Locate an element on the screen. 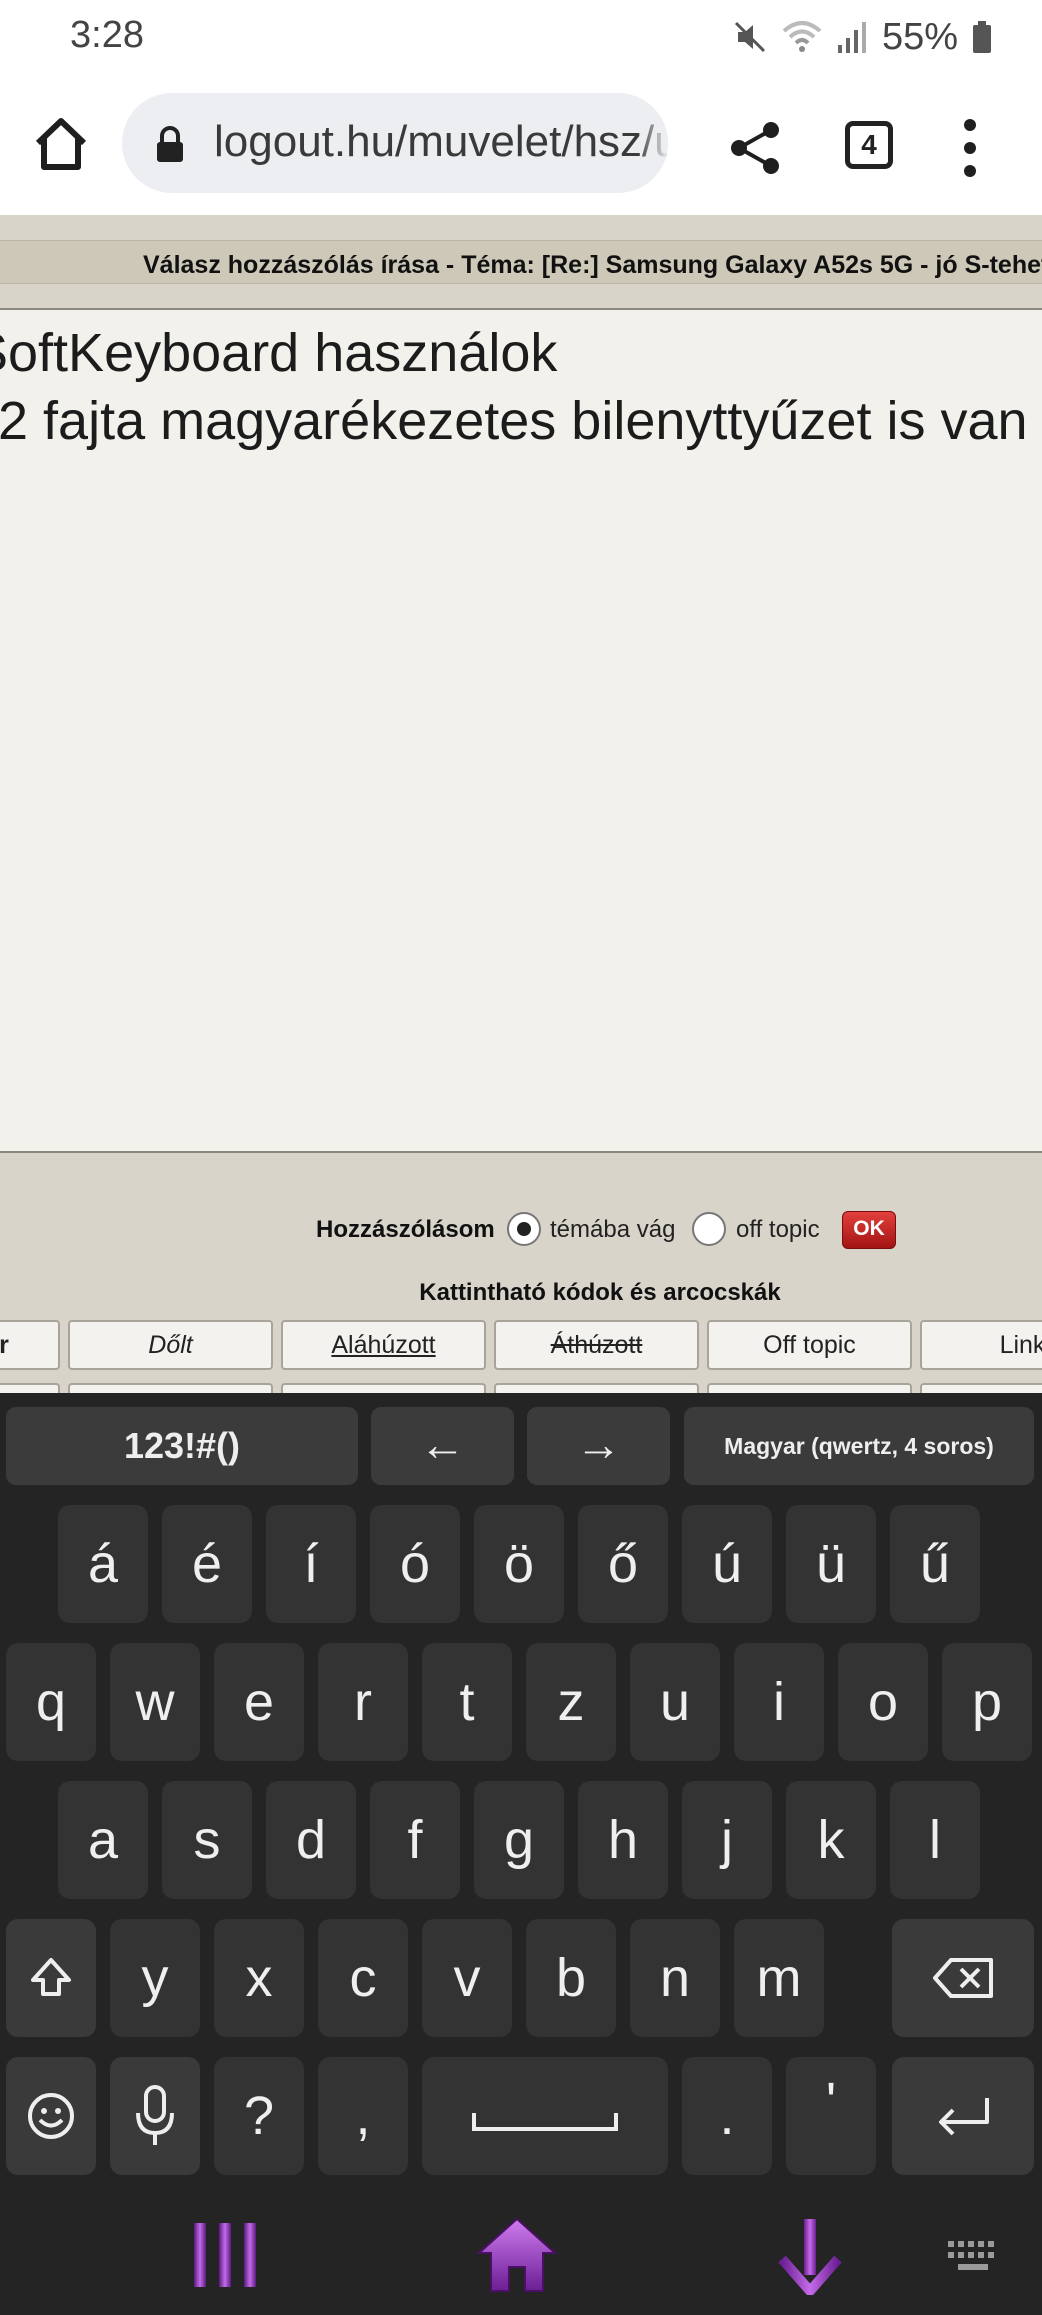 The image size is (1042, 2315). key-u-acute: ú is located at coordinates (727, 1564).